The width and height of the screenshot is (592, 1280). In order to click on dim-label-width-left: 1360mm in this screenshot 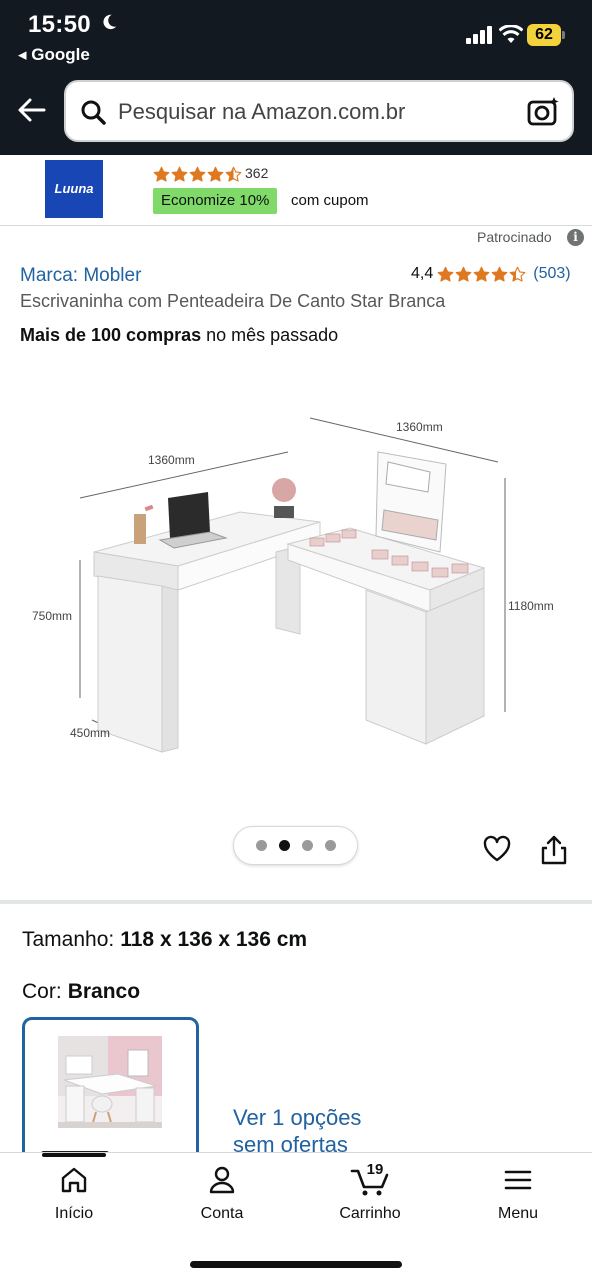, I will do `click(171, 460)`.